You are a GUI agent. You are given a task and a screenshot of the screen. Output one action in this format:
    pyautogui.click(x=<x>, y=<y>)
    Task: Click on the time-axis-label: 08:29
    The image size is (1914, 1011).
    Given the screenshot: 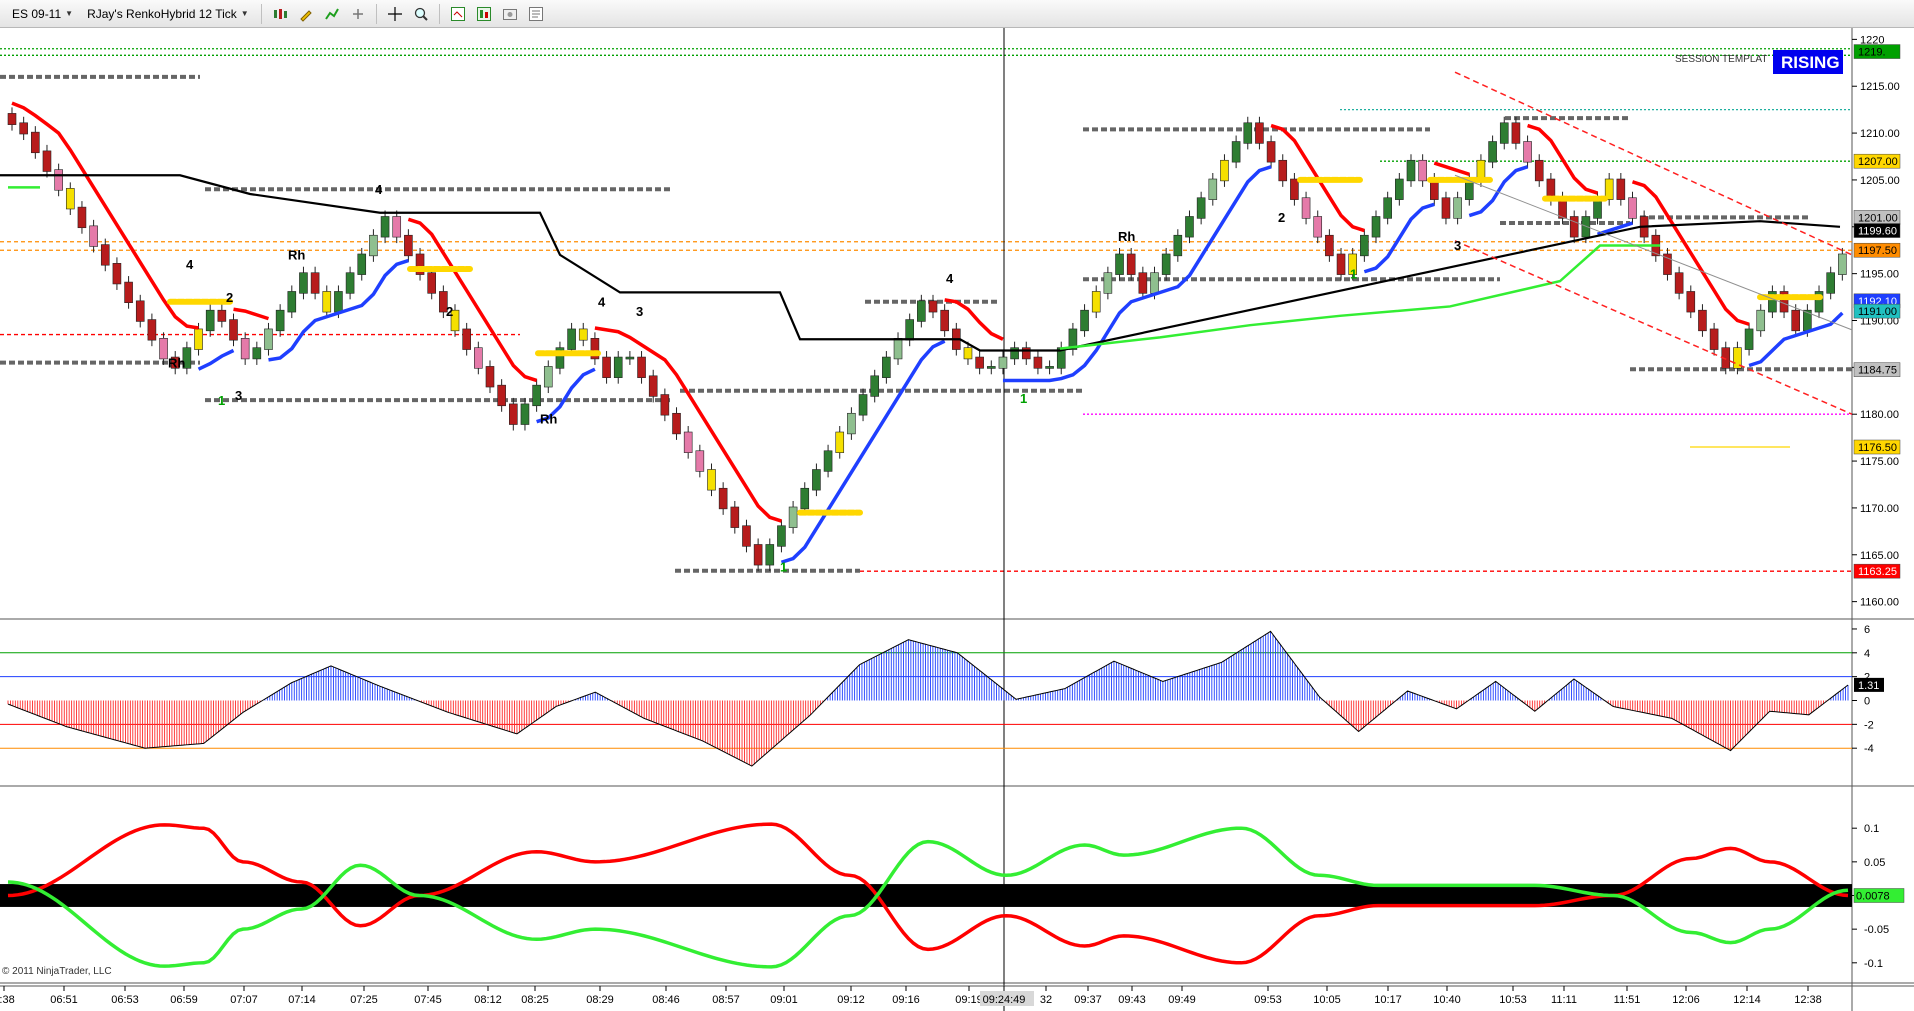 What is the action you would take?
    pyautogui.click(x=600, y=1000)
    